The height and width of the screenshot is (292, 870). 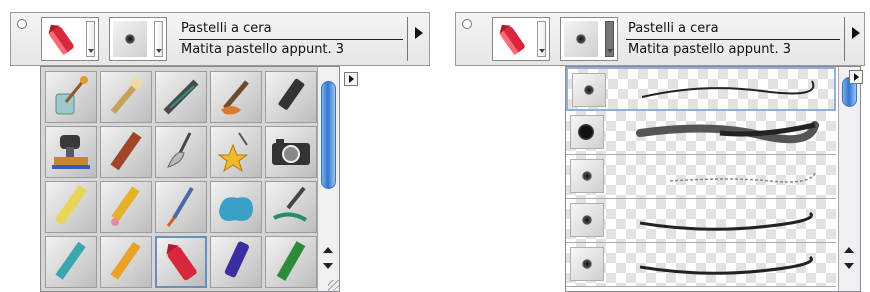 What do you see at coordinates (236, 207) in the screenshot?
I see `blue-cloud-blob-icon` at bounding box center [236, 207].